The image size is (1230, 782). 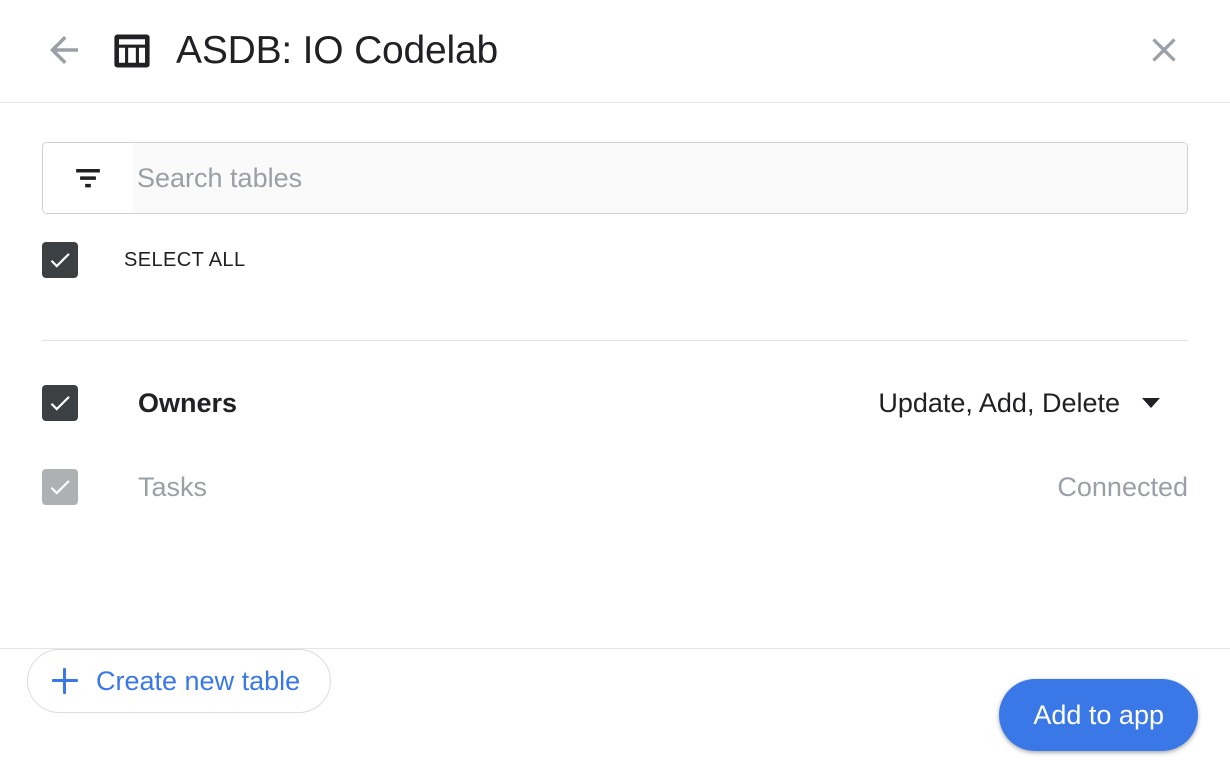 I want to click on back-button, so click(x=64, y=51).